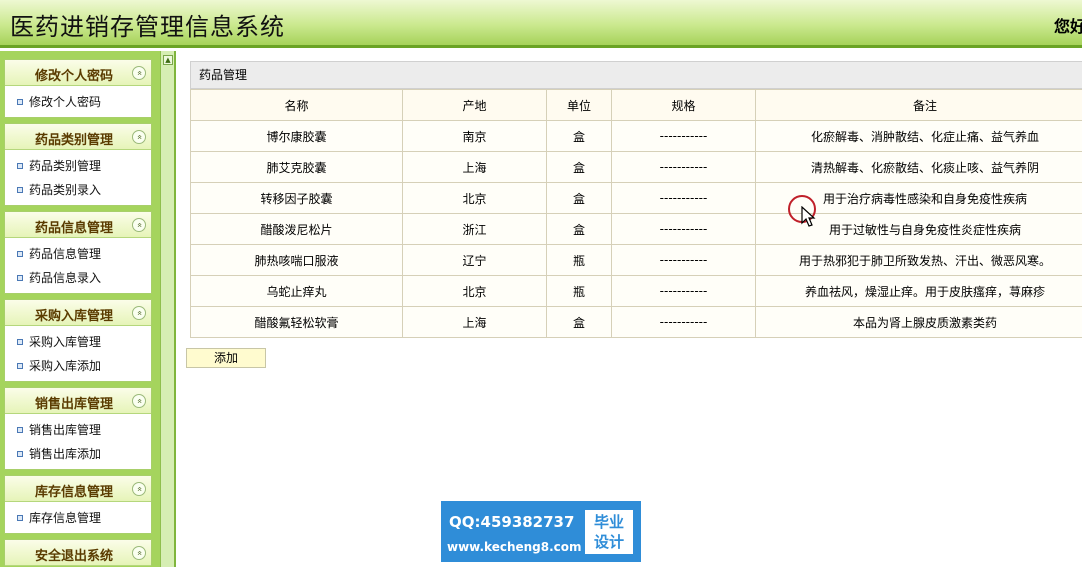 The height and width of the screenshot is (567, 1082). What do you see at coordinates (73, 316) in the screenshot?
I see `menu-group-title: 采购入库管理` at bounding box center [73, 316].